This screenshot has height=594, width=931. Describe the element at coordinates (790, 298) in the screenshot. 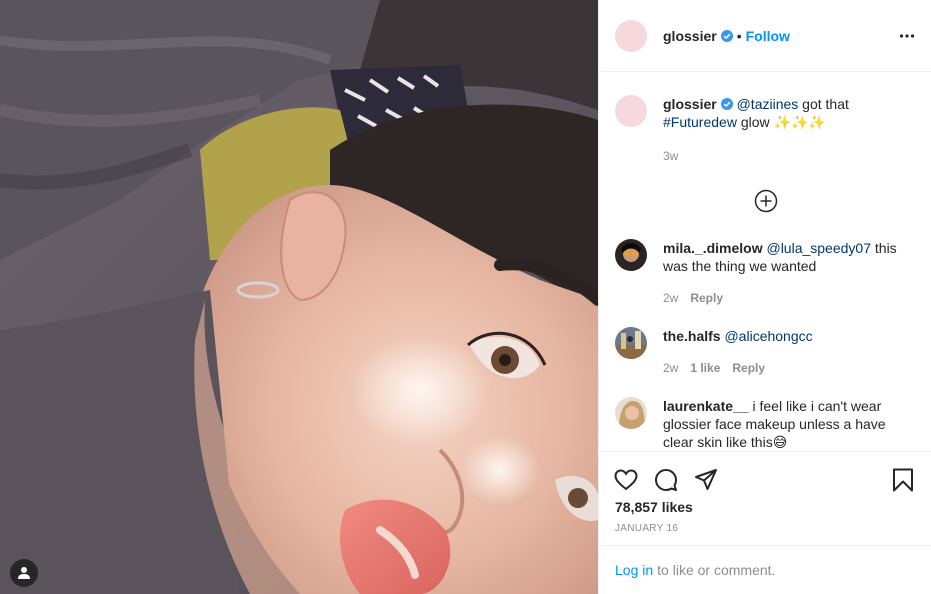

I see `comment-meta: 2w Reply` at that location.